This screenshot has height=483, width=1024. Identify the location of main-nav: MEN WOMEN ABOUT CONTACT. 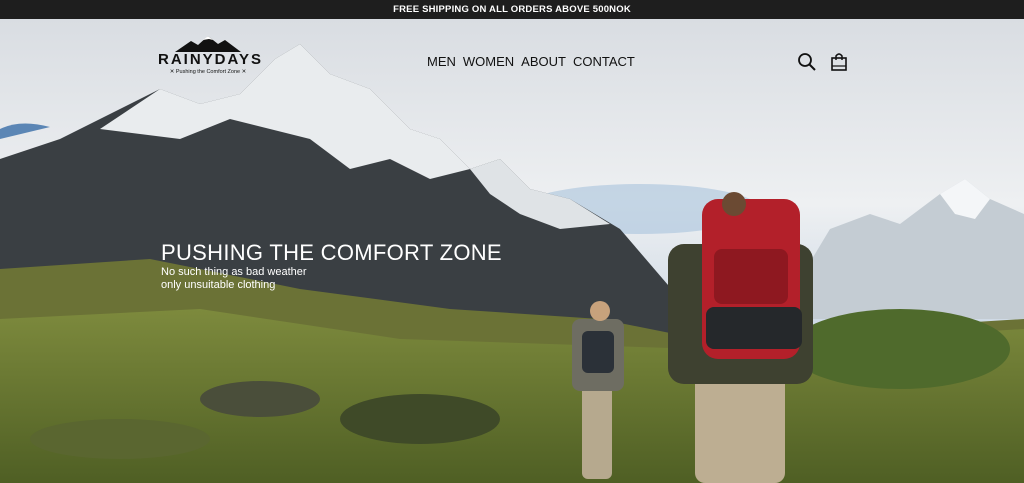
(531, 61).